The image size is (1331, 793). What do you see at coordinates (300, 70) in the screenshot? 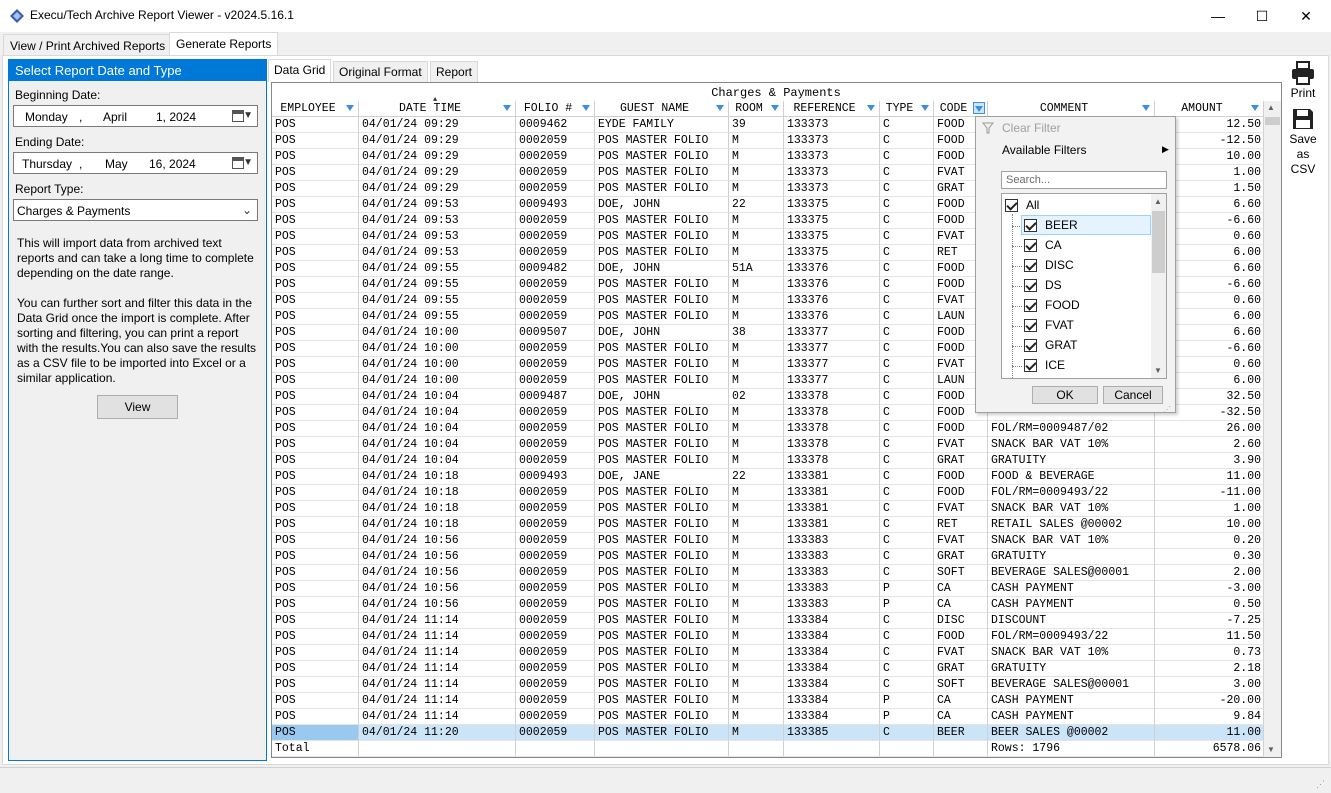
I see `tab-data-grid: Data Grid` at bounding box center [300, 70].